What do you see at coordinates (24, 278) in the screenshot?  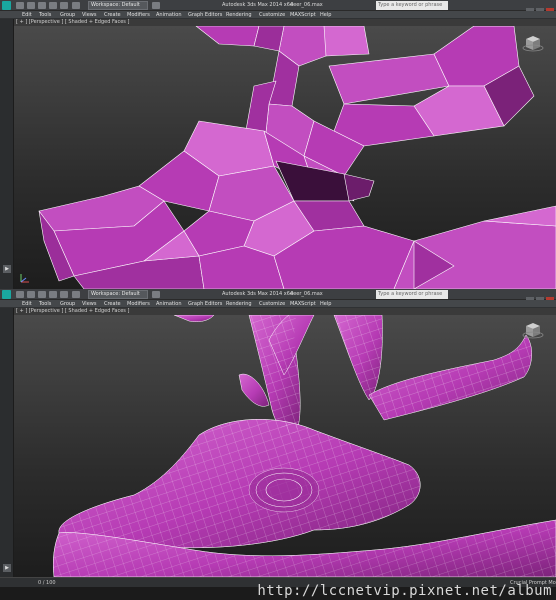 I see `axis-tripod-icon` at bounding box center [24, 278].